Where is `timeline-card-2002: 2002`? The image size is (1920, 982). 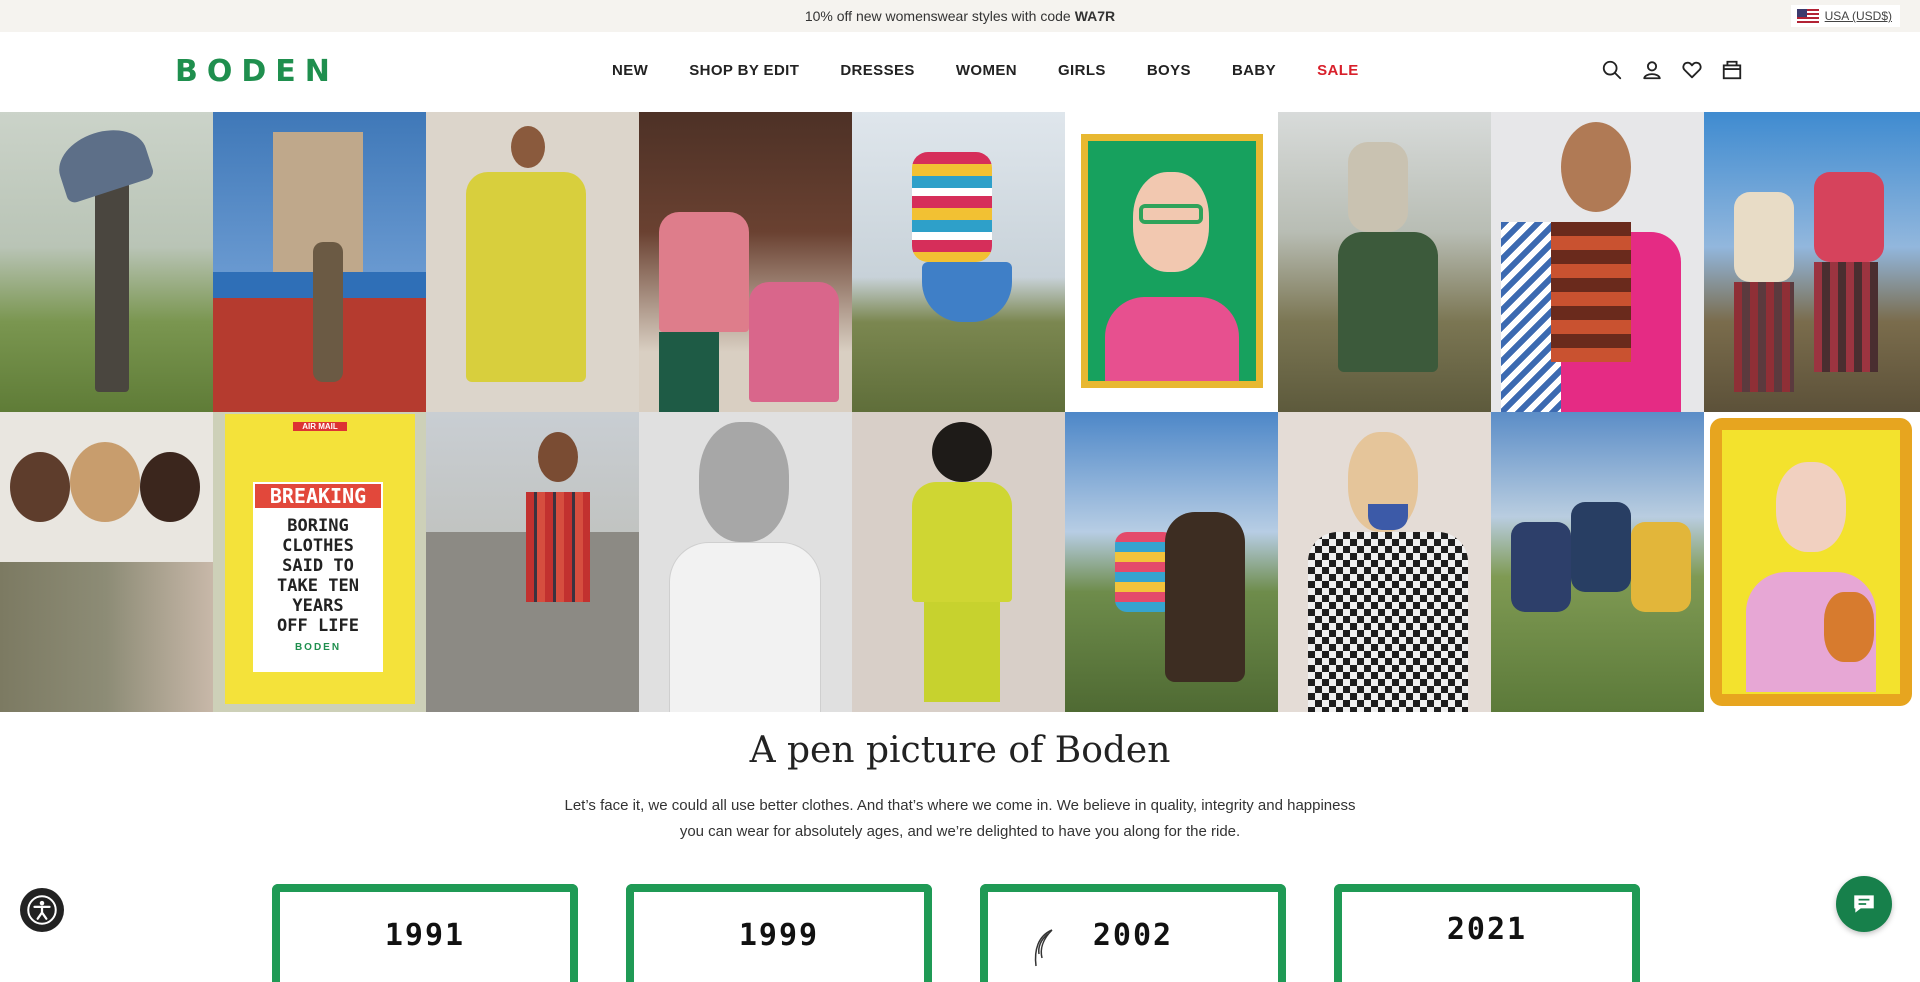 timeline-card-2002: 2002 is located at coordinates (1133, 933).